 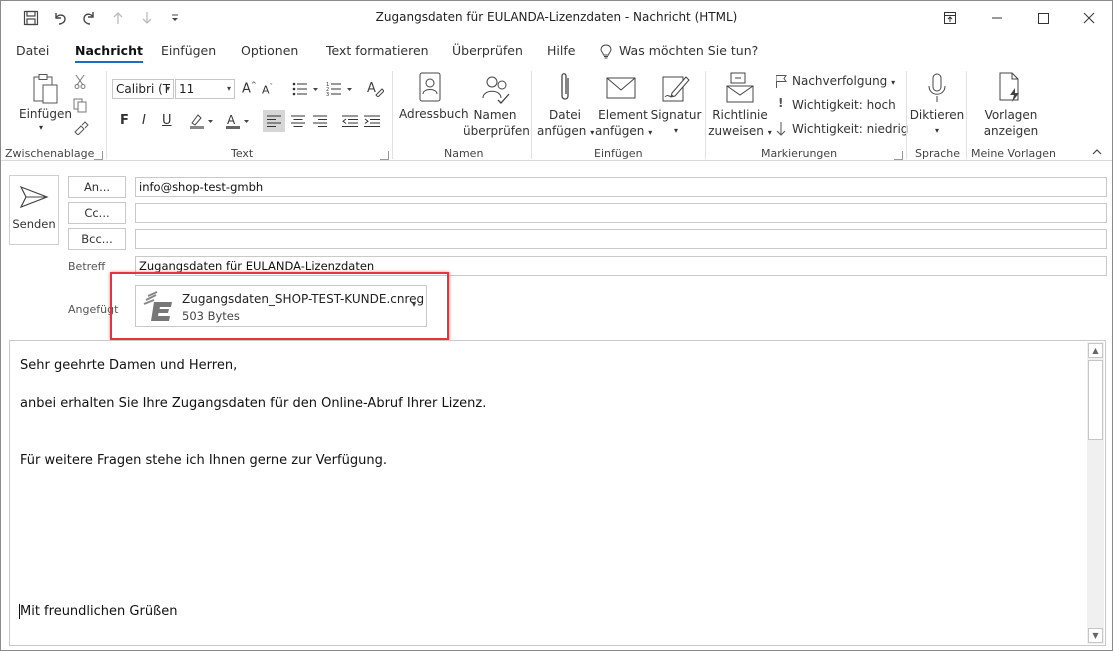 I want to click on group-label-names: Namen, so click(x=464, y=153).